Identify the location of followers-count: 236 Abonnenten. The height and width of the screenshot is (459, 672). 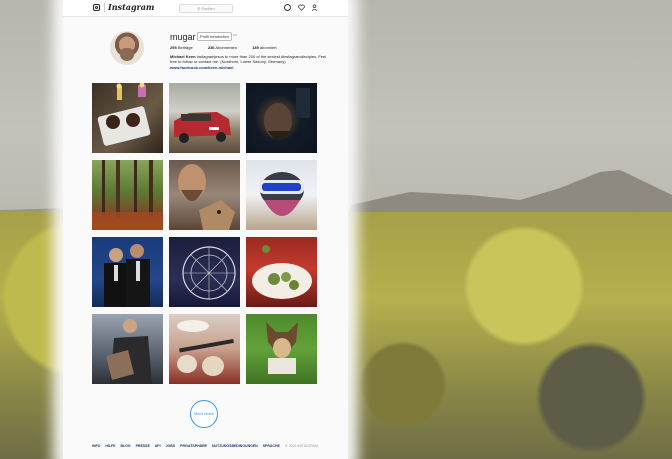
(226, 47).